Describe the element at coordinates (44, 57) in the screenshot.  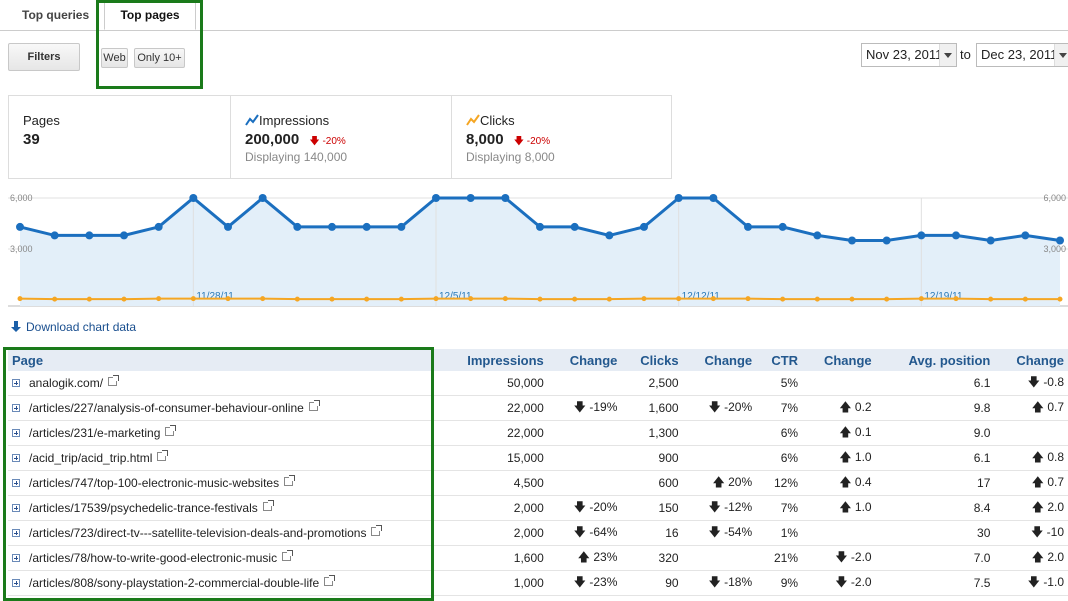
I see `filters-button: Filters` at that location.